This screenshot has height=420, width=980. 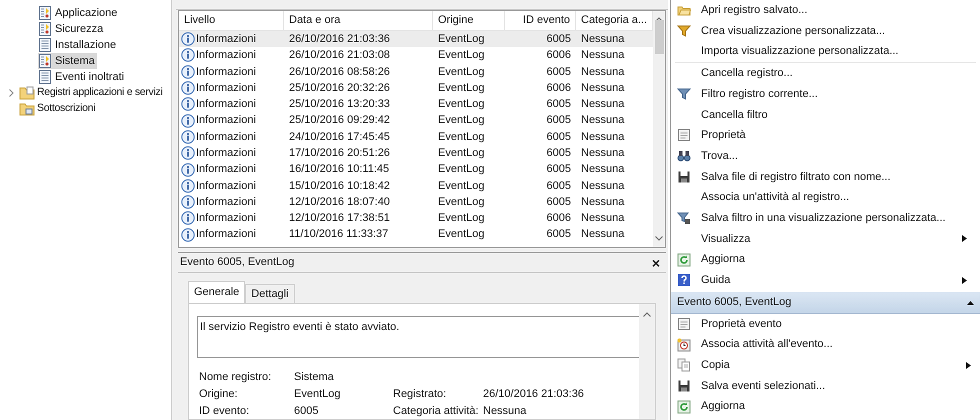 I want to click on tab: Dettagli, so click(x=270, y=293).